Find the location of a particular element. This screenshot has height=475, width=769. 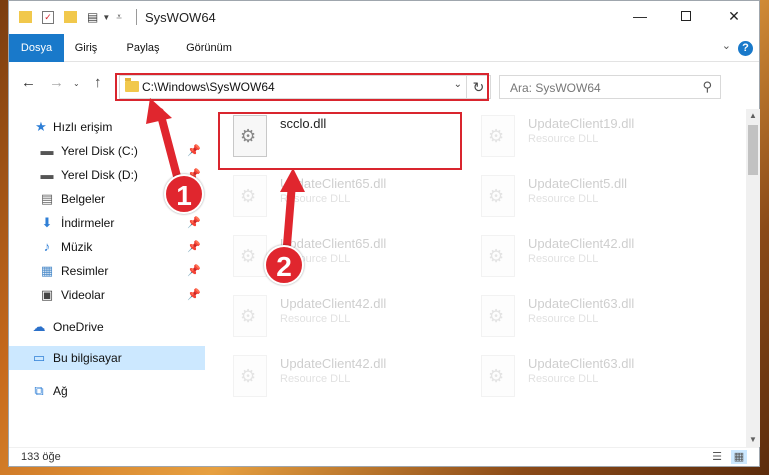

search-input: Ara: SysWOW64 ⚲ is located at coordinates (610, 87).